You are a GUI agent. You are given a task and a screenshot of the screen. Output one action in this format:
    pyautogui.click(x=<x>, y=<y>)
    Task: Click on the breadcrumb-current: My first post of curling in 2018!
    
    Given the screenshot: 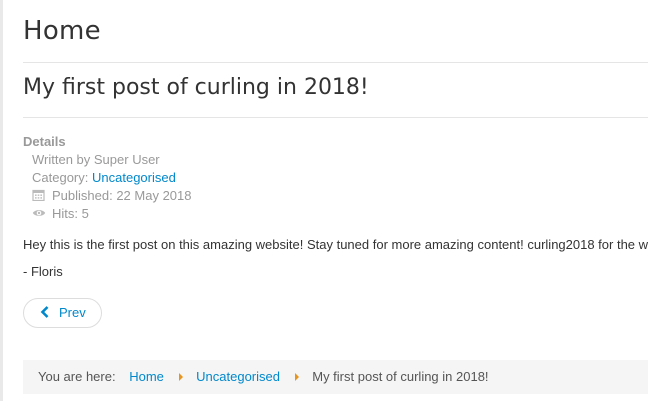 What is the action you would take?
    pyautogui.click(x=400, y=376)
    